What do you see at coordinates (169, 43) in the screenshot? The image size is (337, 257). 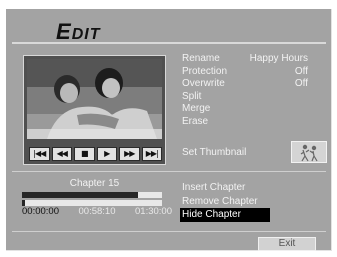 I see `title-underline` at bounding box center [169, 43].